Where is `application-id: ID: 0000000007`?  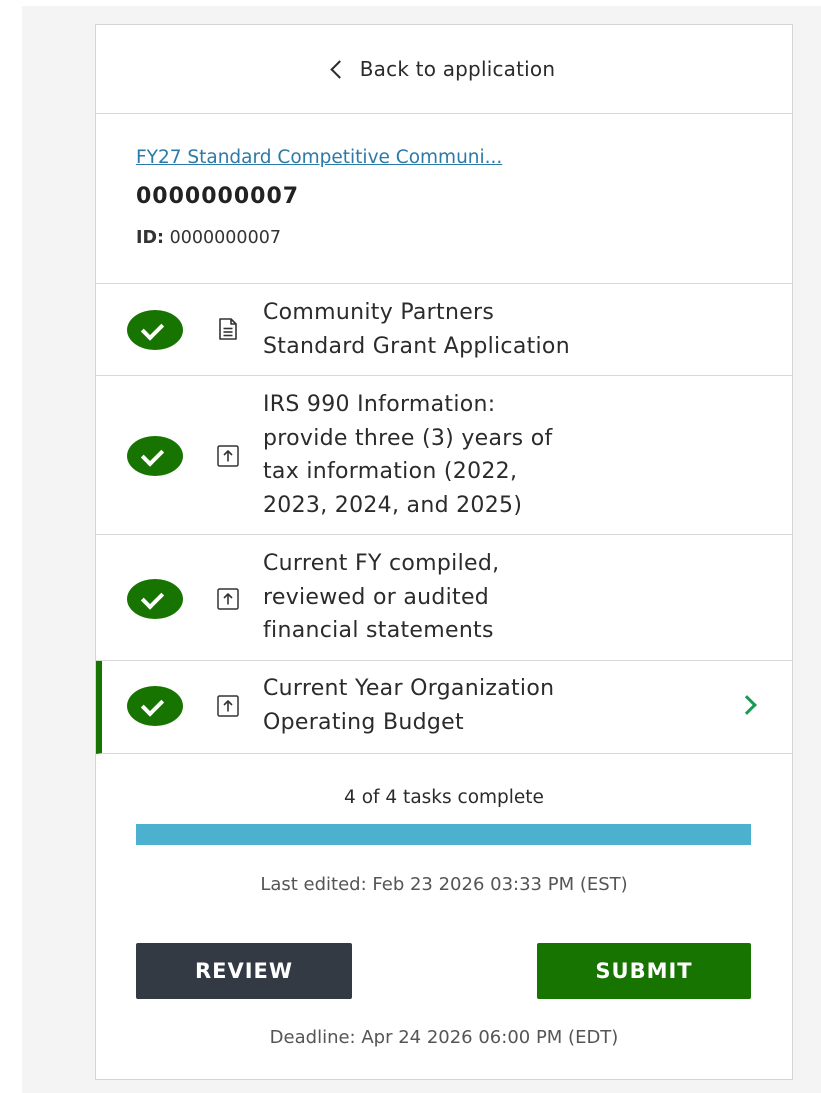 application-id: ID: 0000000007 is located at coordinates (464, 237).